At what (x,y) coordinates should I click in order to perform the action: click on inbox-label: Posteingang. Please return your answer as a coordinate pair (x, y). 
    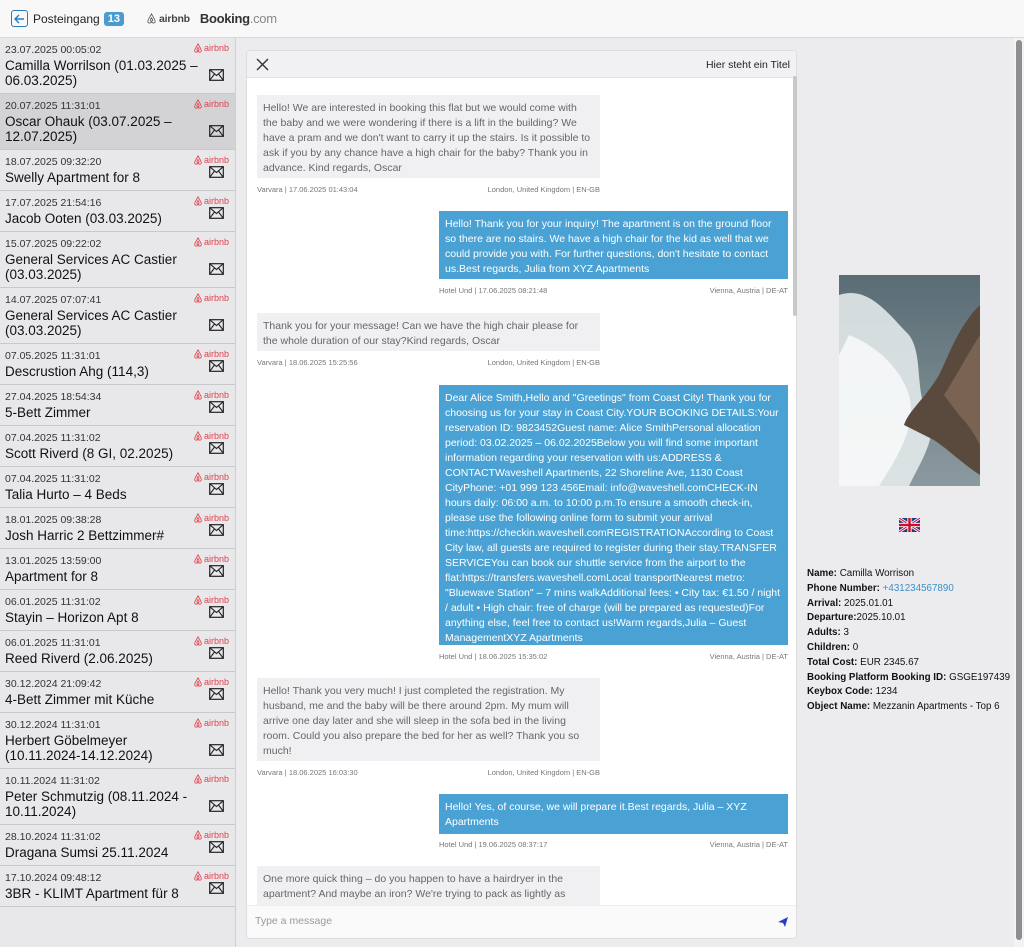
    Looking at the image, I should click on (66, 19).